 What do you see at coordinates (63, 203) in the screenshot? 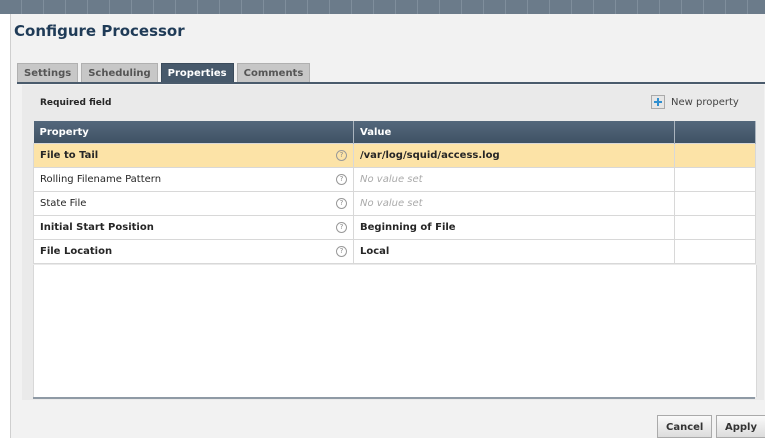
I see `property-name: State File` at bounding box center [63, 203].